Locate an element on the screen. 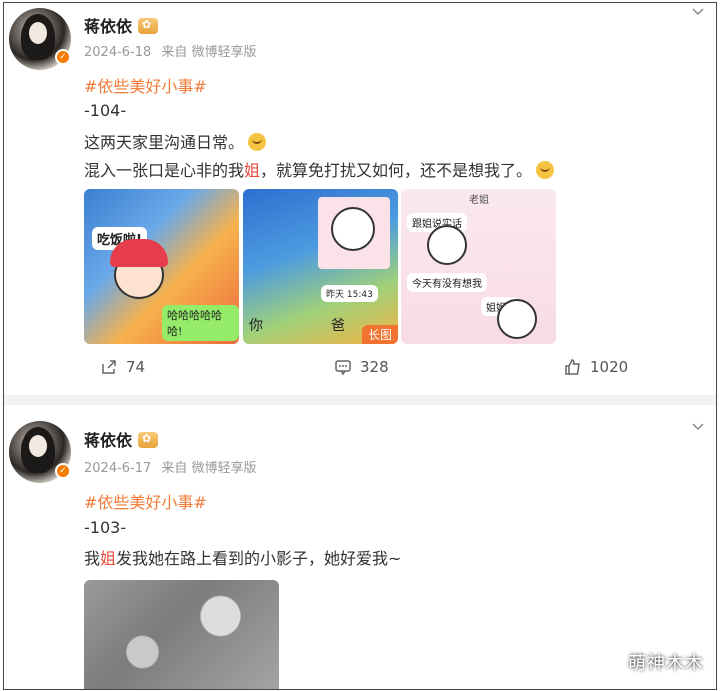 The width and height of the screenshot is (720, 691). post-image-2: 昨天 15:43 你 爸 长图 is located at coordinates (320, 266).